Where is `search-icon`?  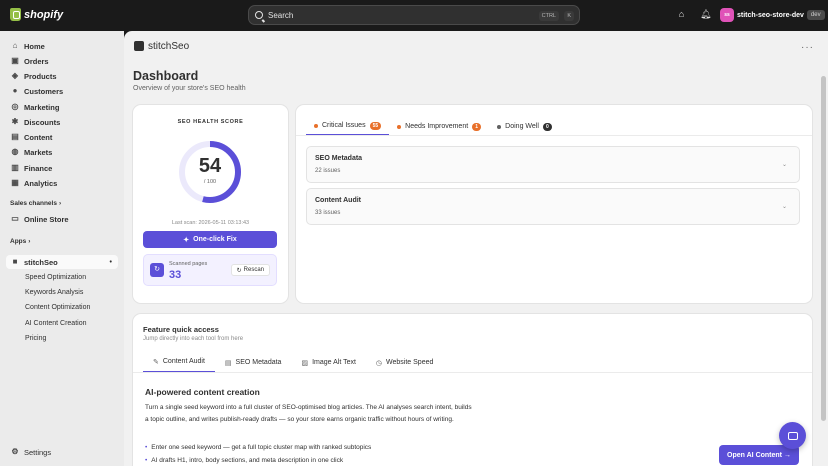 search-icon is located at coordinates (259, 15).